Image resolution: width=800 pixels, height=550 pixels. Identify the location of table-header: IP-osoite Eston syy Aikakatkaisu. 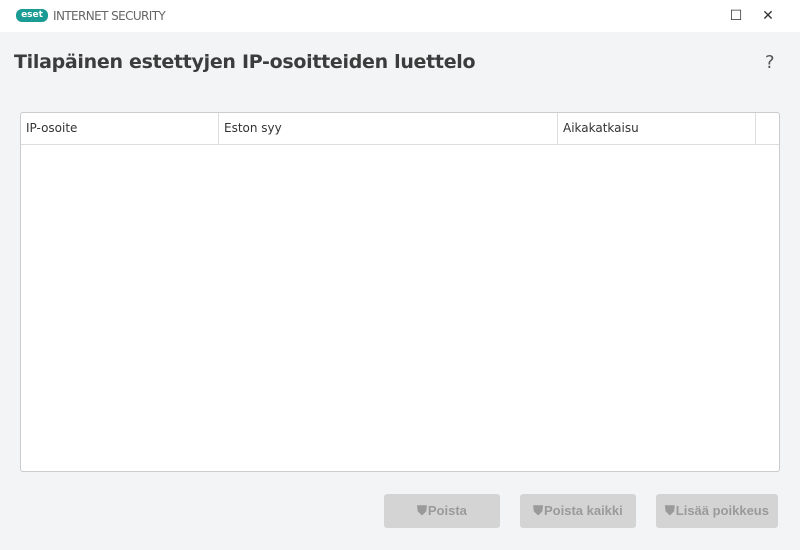
(400, 129).